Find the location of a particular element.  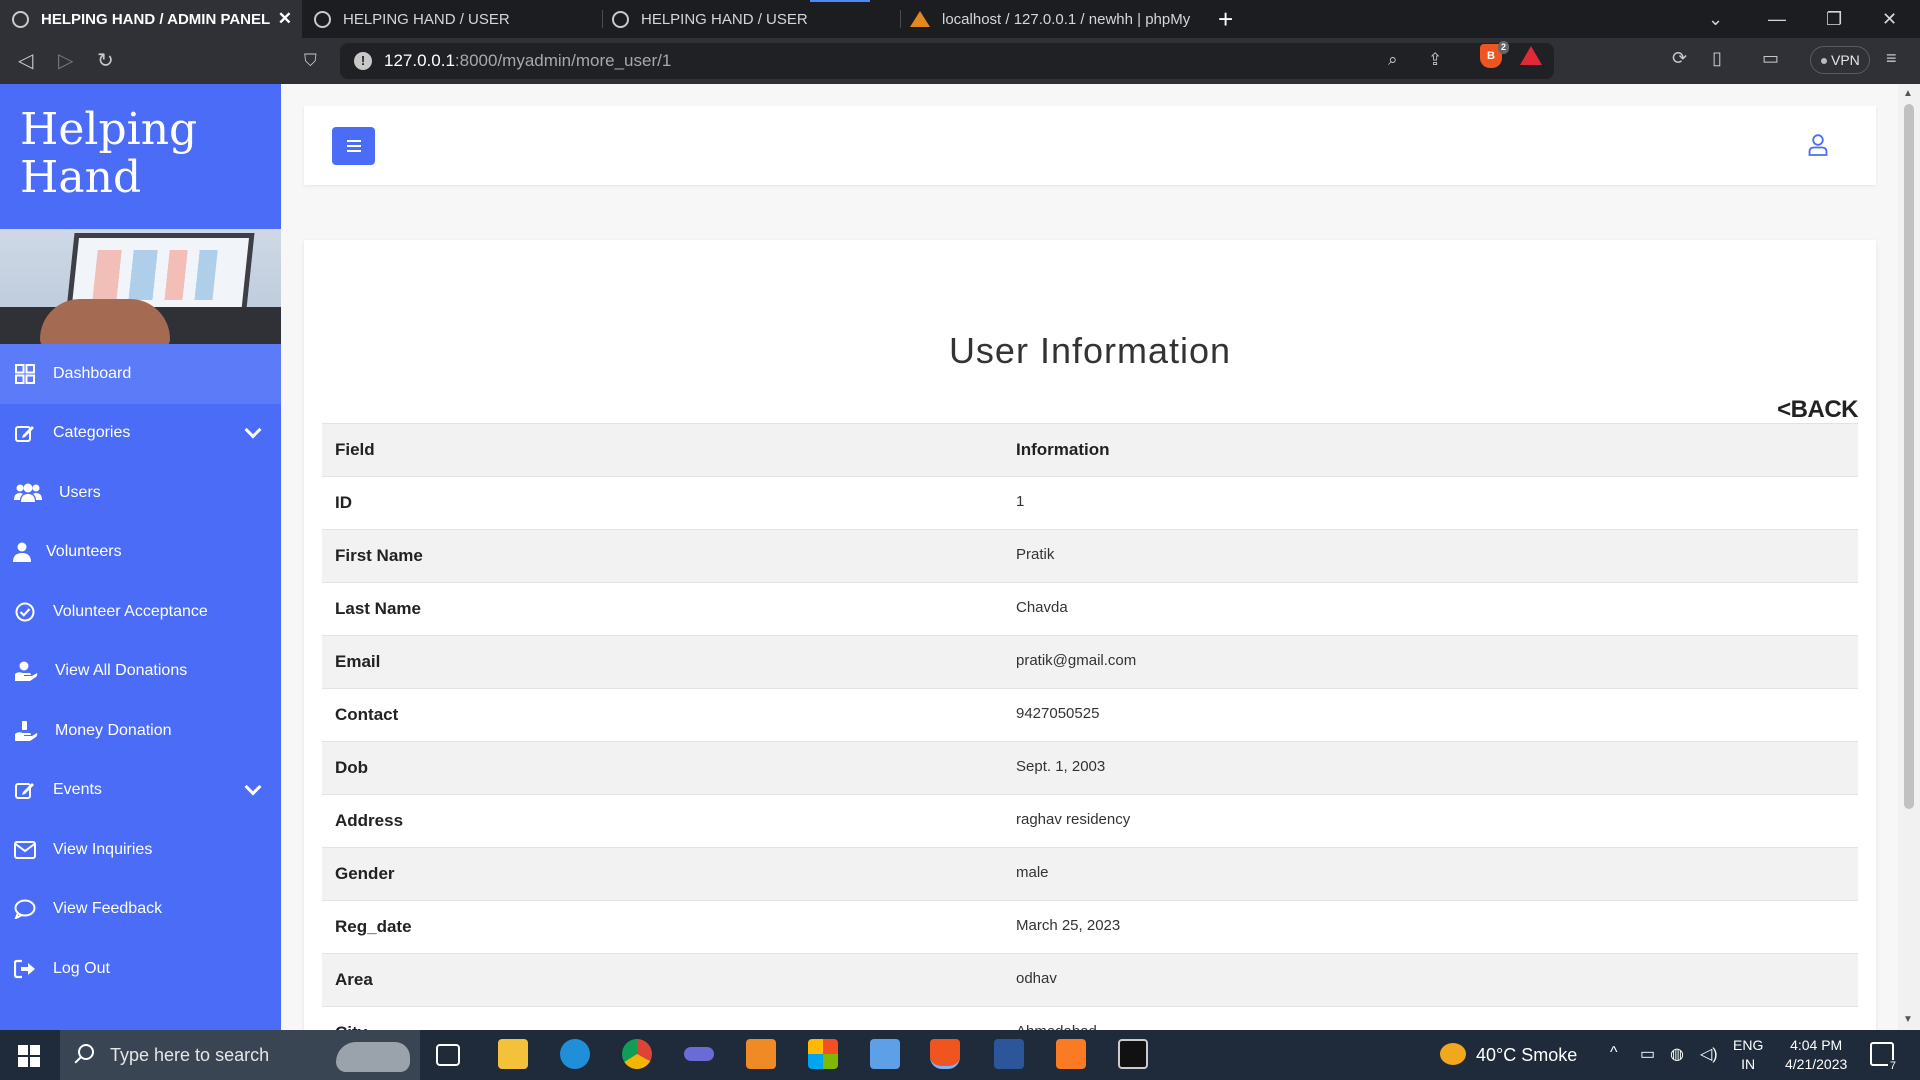

zoom-icon: ⌕ is located at coordinates (1393, 60).